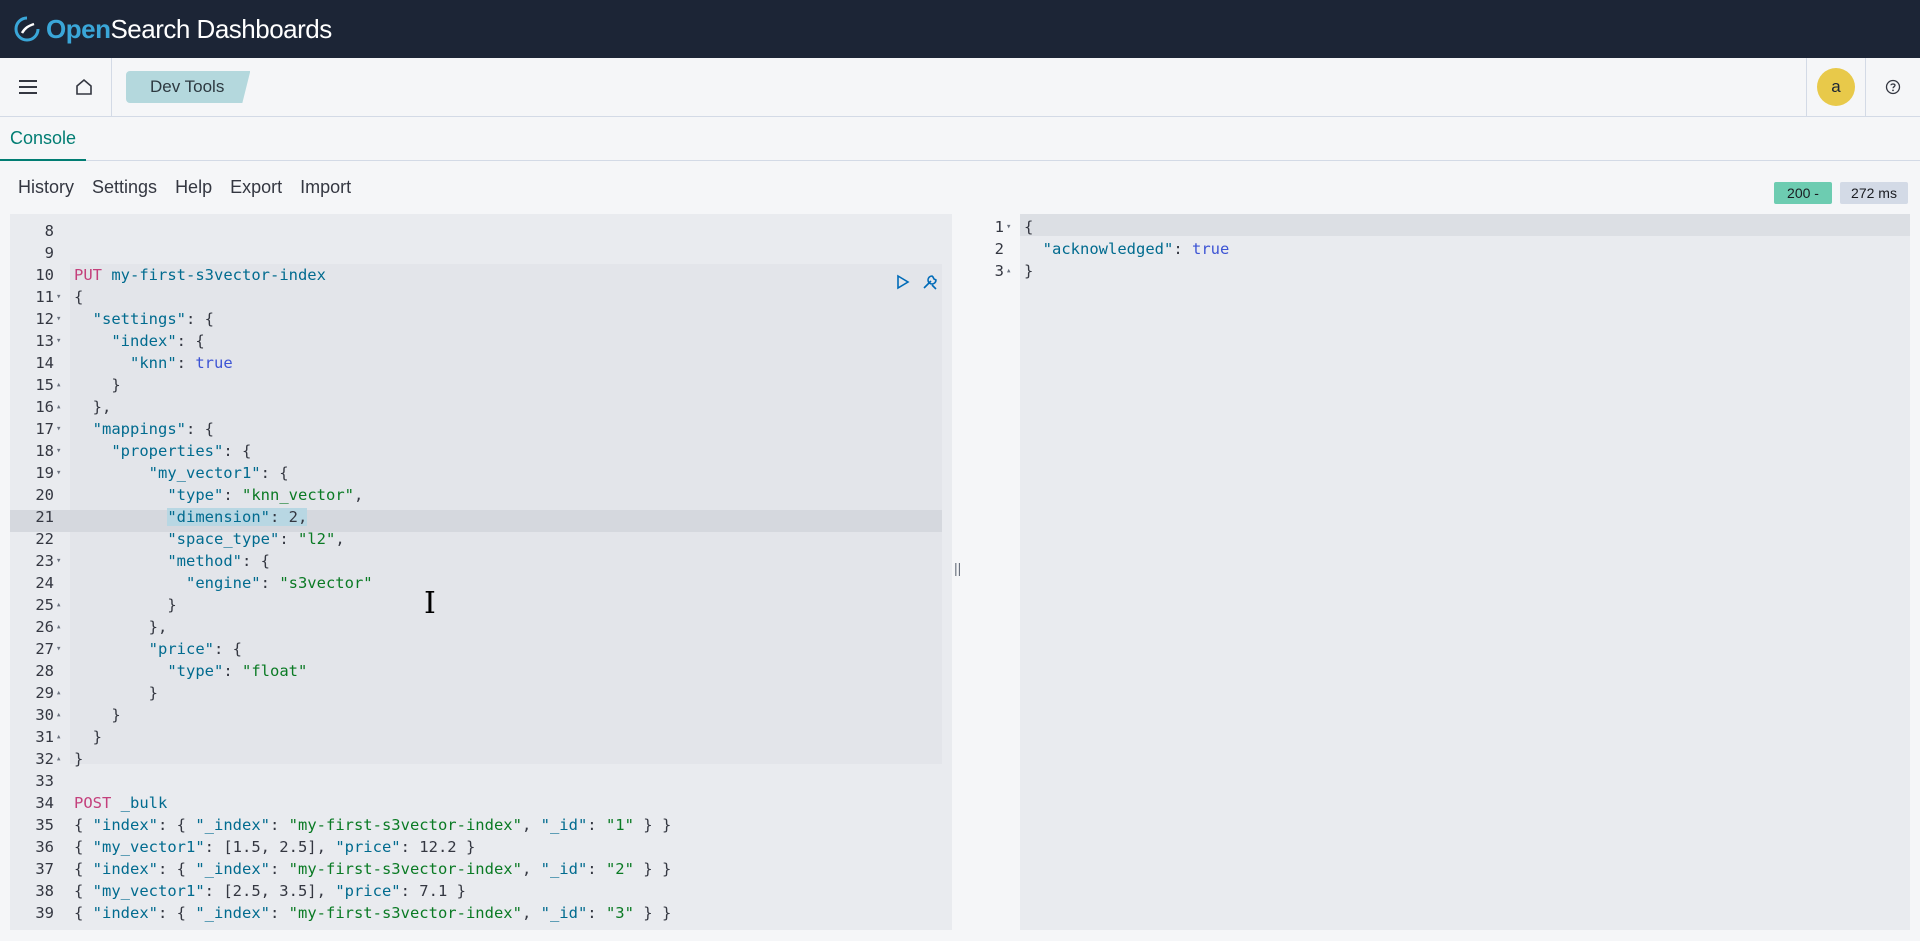  Describe the element at coordinates (173, 29) in the screenshot. I see `brand-logo: Open Search Dashboards` at that location.